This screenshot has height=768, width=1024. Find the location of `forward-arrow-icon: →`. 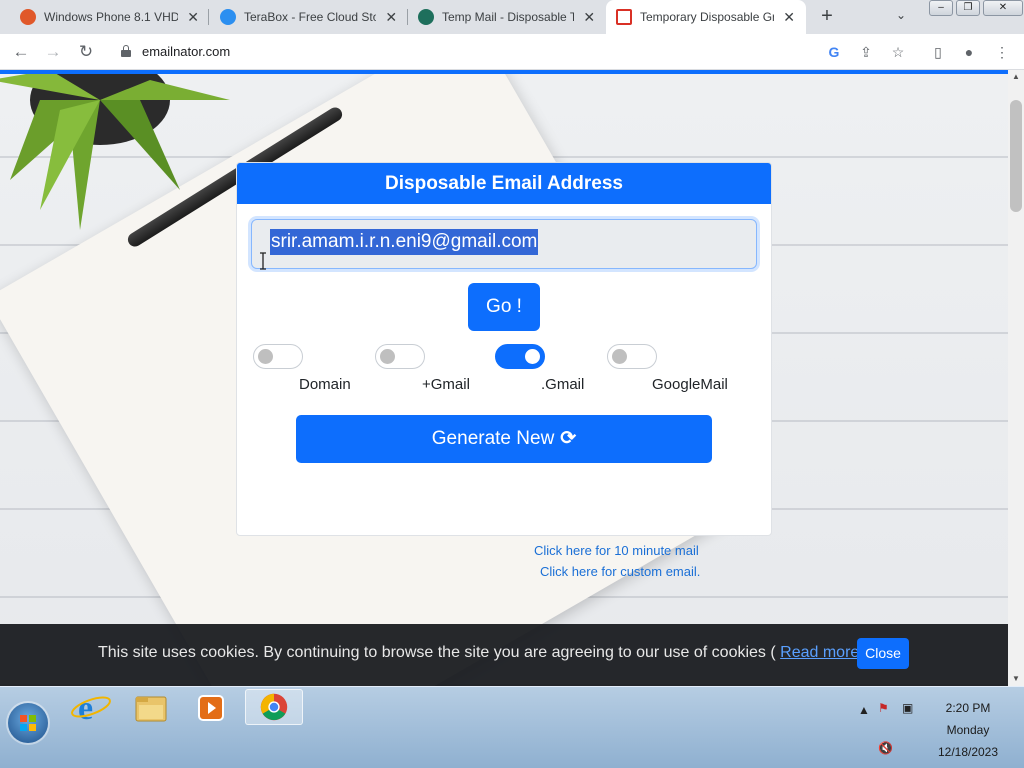

forward-arrow-icon: → is located at coordinates (53, 52).